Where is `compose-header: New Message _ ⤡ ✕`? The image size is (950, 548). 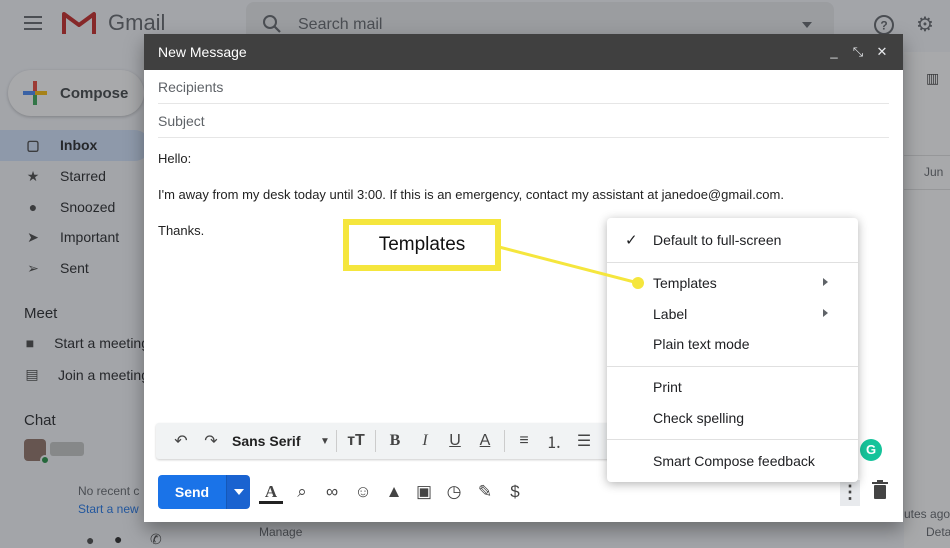 compose-header: New Message _ ⤡ ✕ is located at coordinates (523, 52).